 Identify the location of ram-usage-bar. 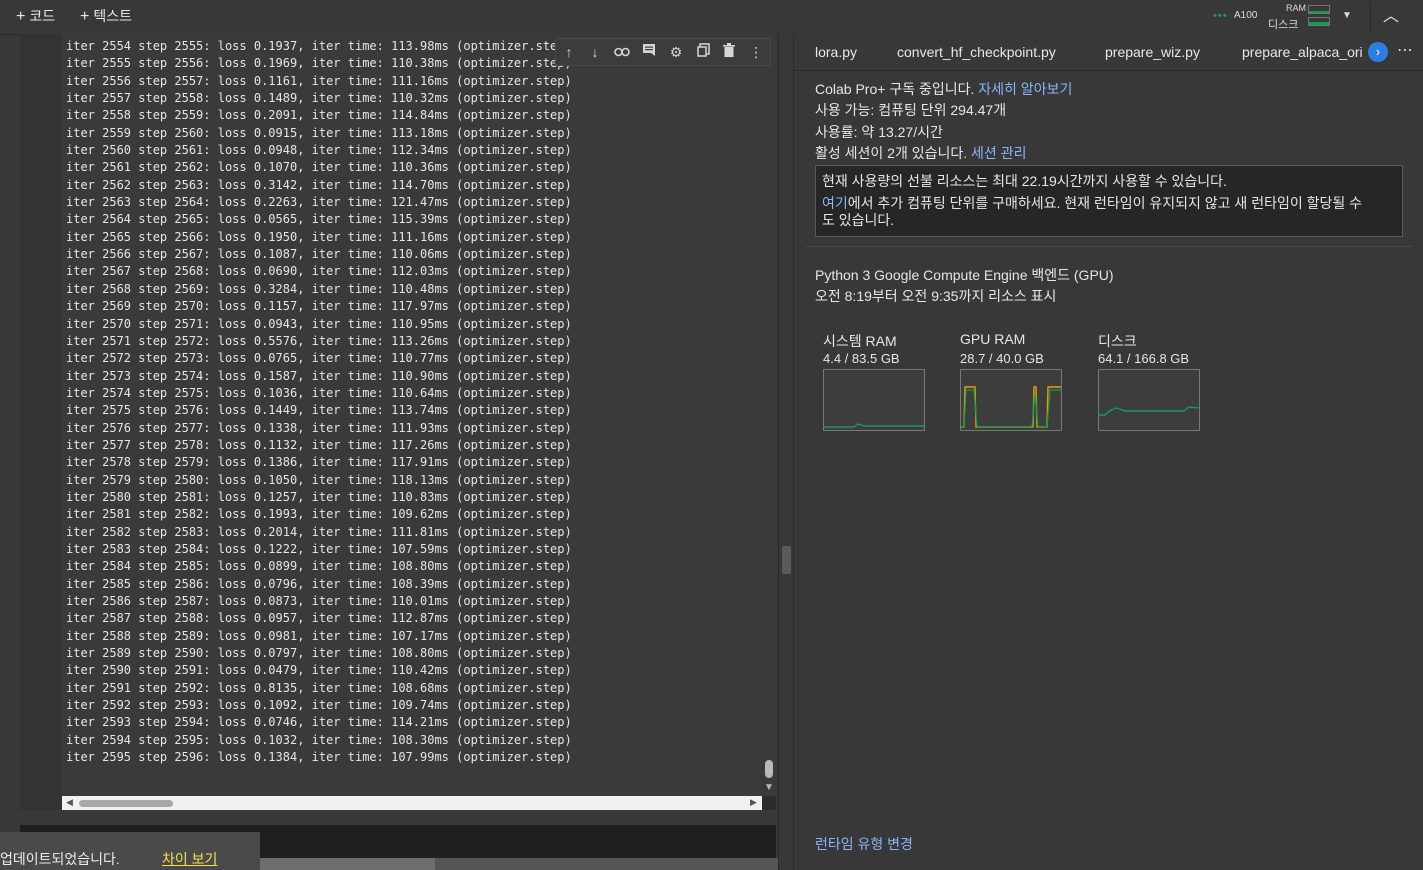
(1319, 9).